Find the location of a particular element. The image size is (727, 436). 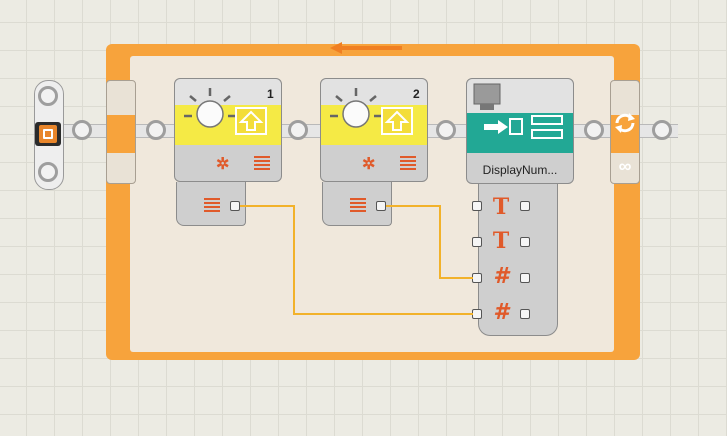

sensor-1-output-plug is located at coordinates (235, 206).